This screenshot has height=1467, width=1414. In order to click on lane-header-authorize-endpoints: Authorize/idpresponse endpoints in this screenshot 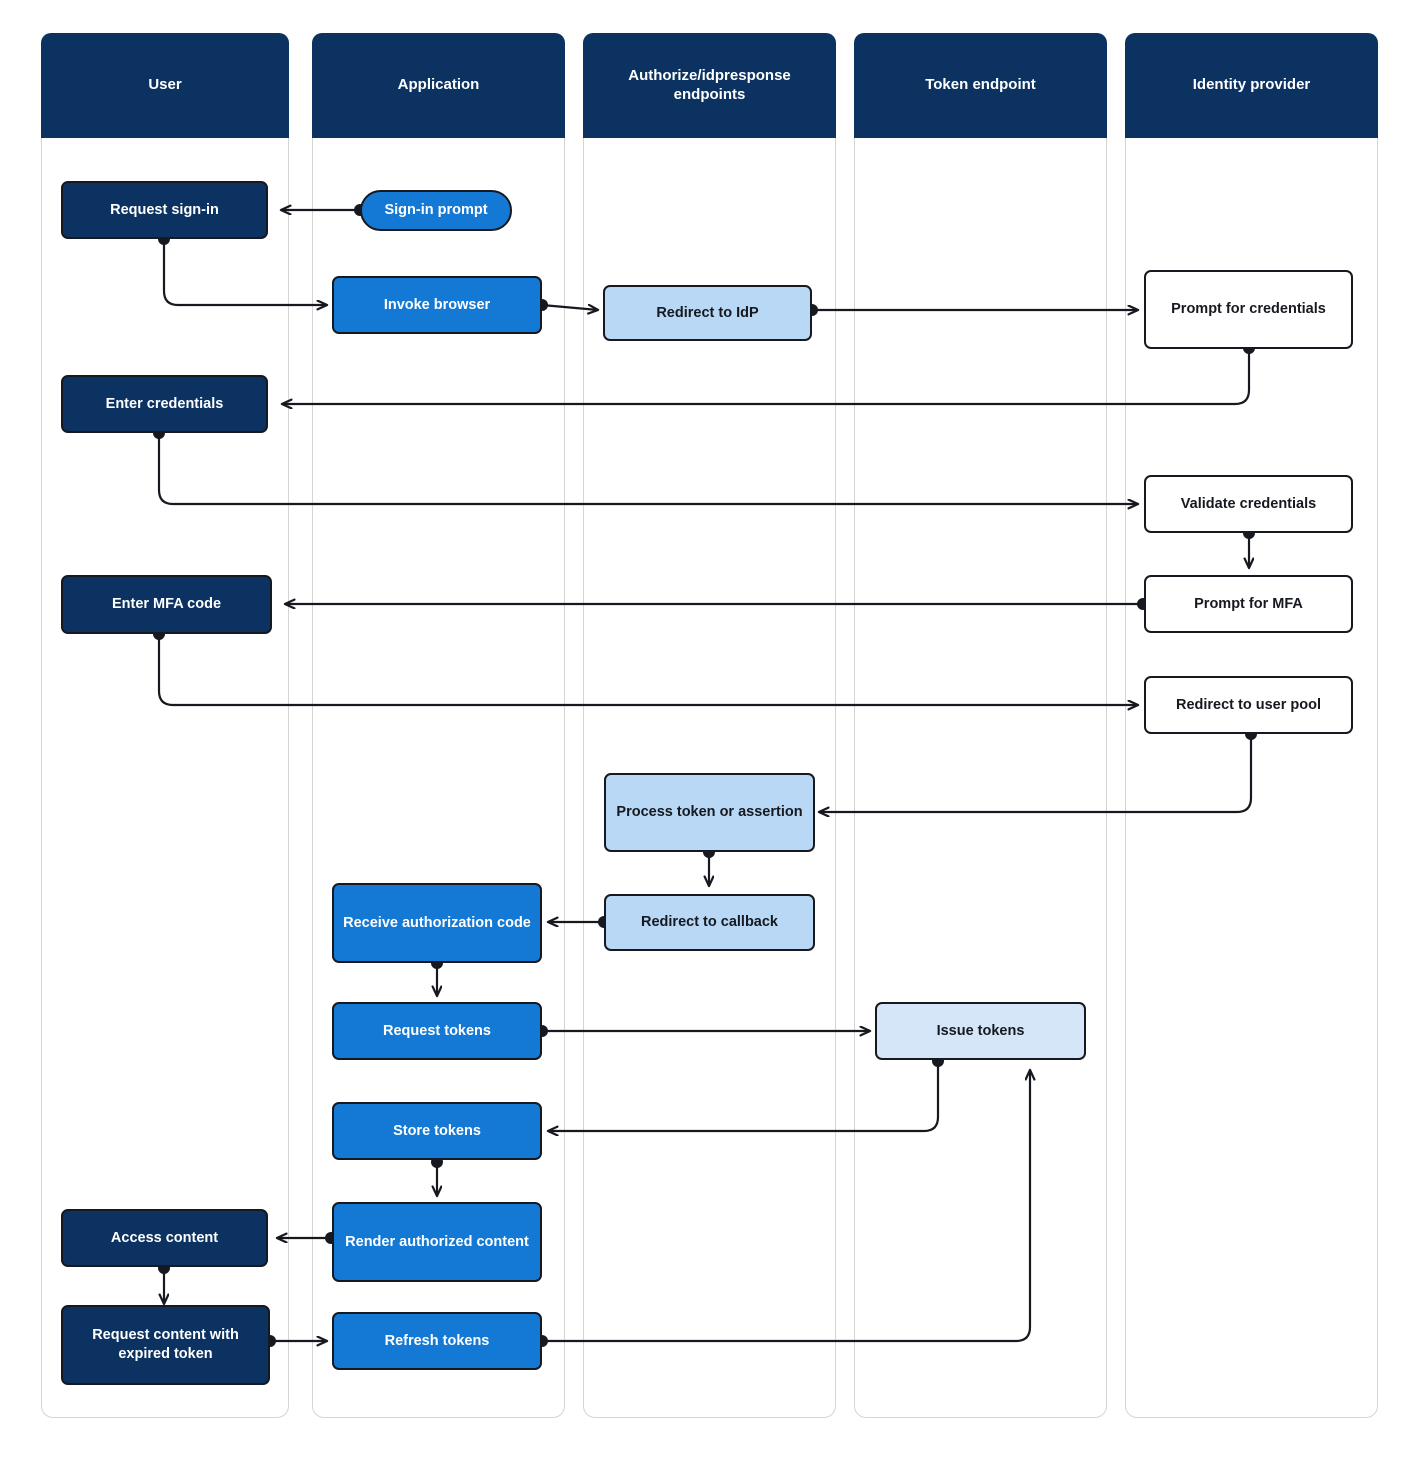, I will do `click(709, 85)`.